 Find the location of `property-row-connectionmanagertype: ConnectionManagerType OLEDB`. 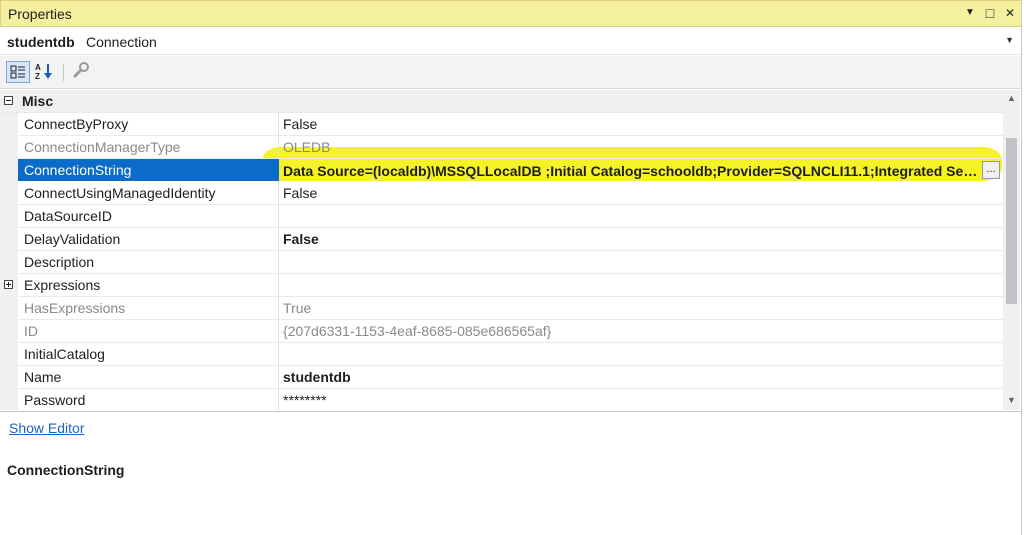

property-row-connectionmanagertype: ConnectionManagerType OLEDB is located at coordinates (501, 147).